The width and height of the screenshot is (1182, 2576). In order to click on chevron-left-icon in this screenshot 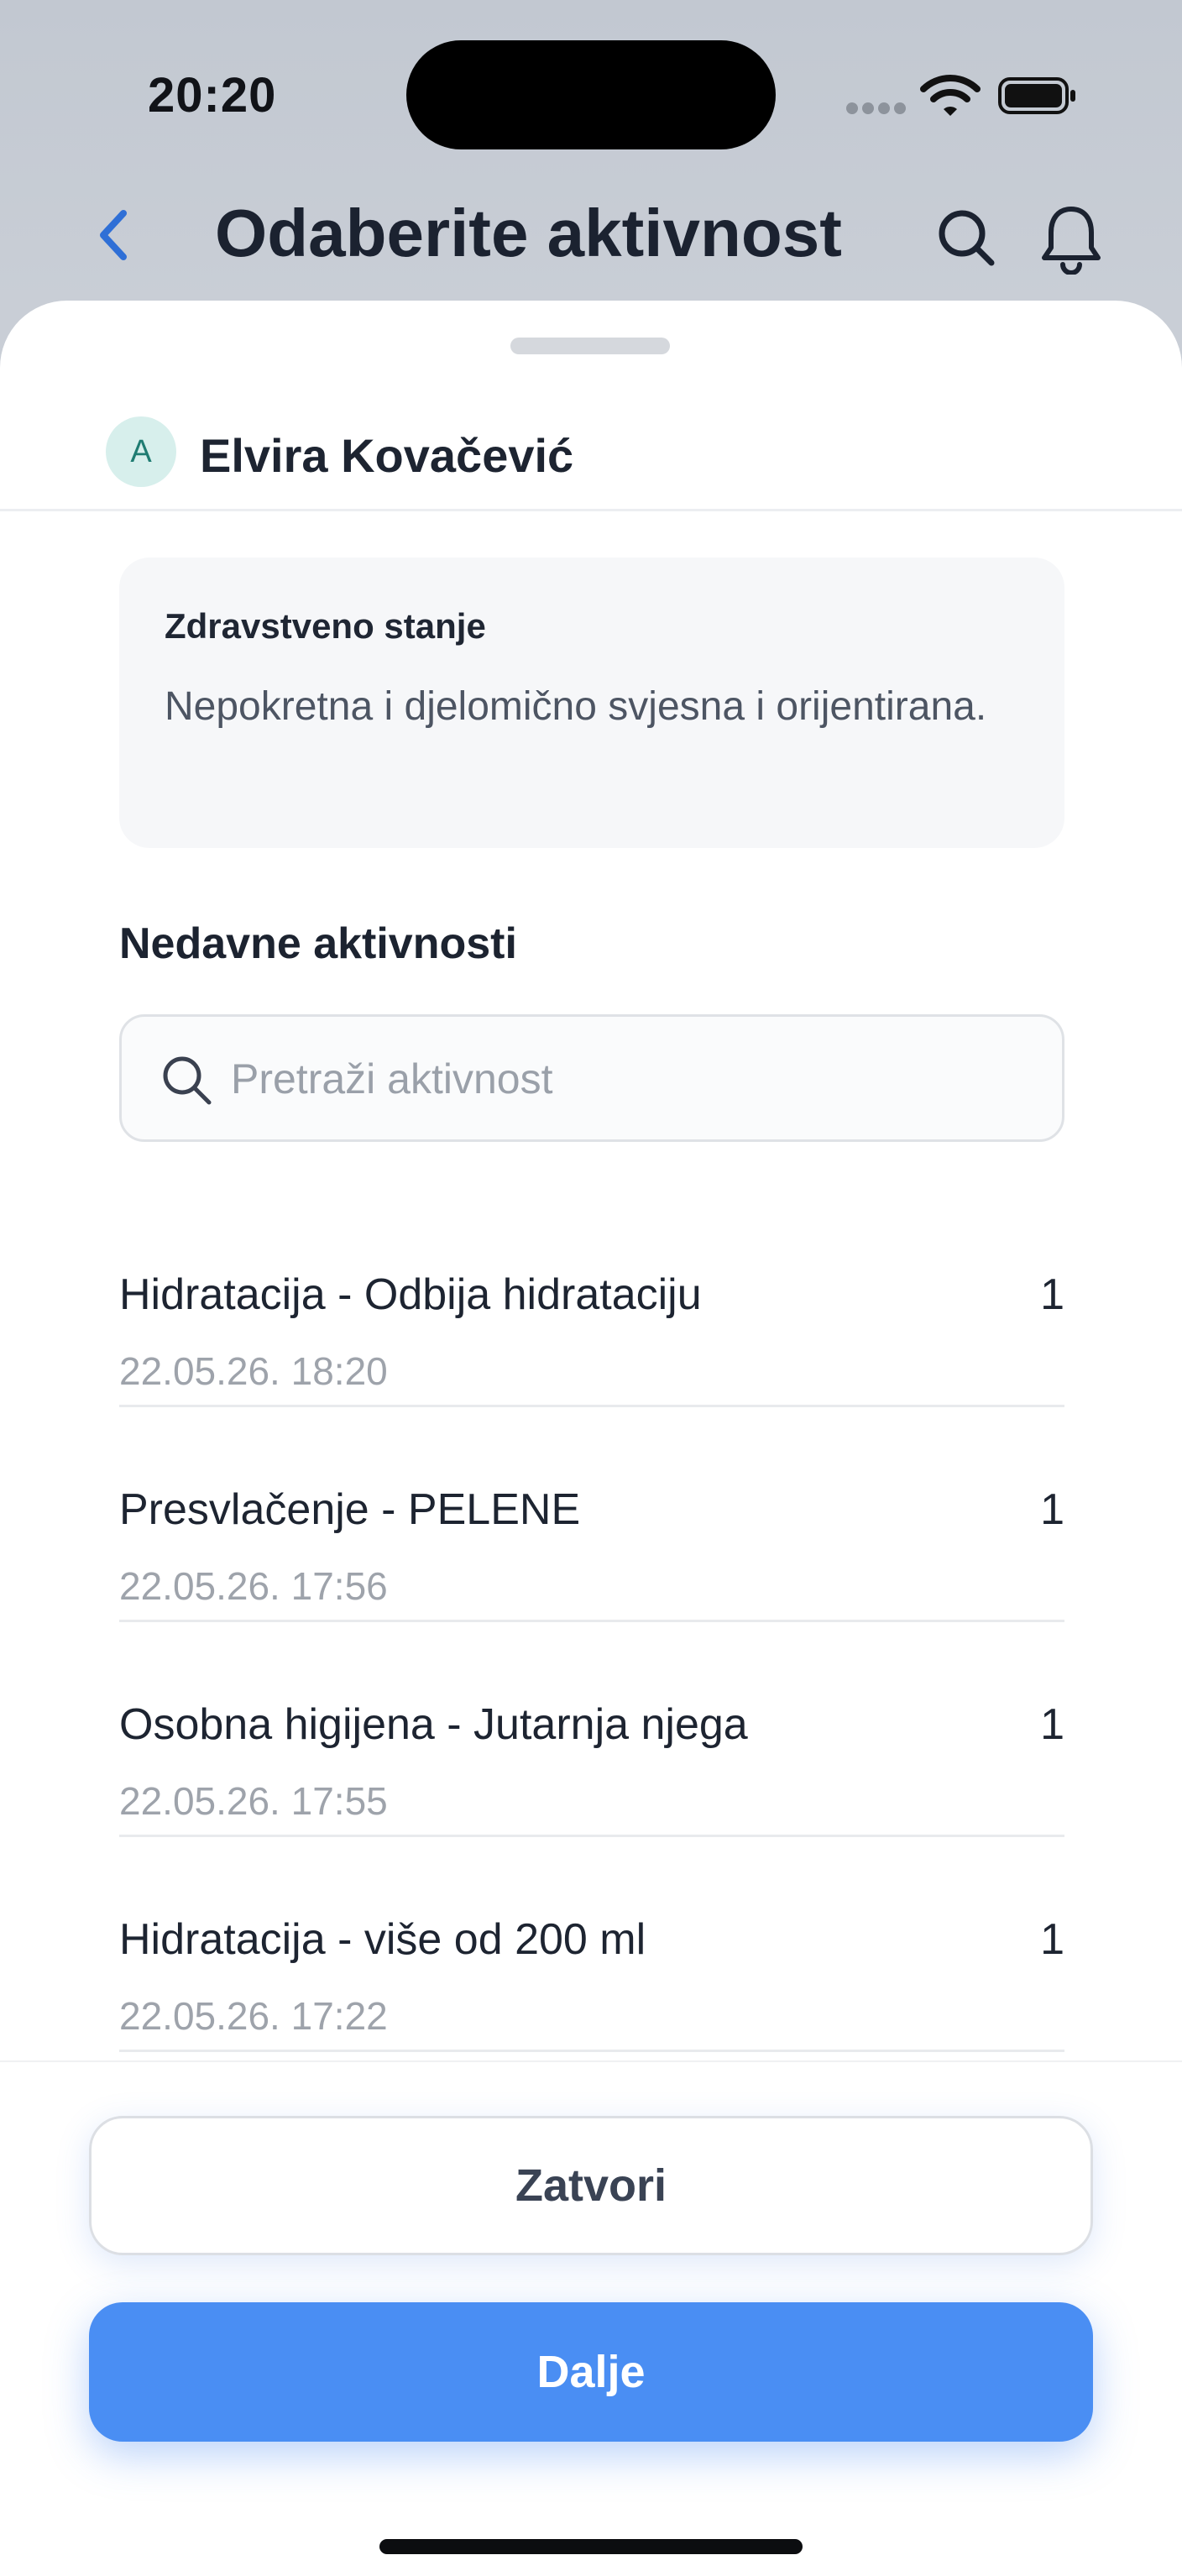, I will do `click(113, 235)`.